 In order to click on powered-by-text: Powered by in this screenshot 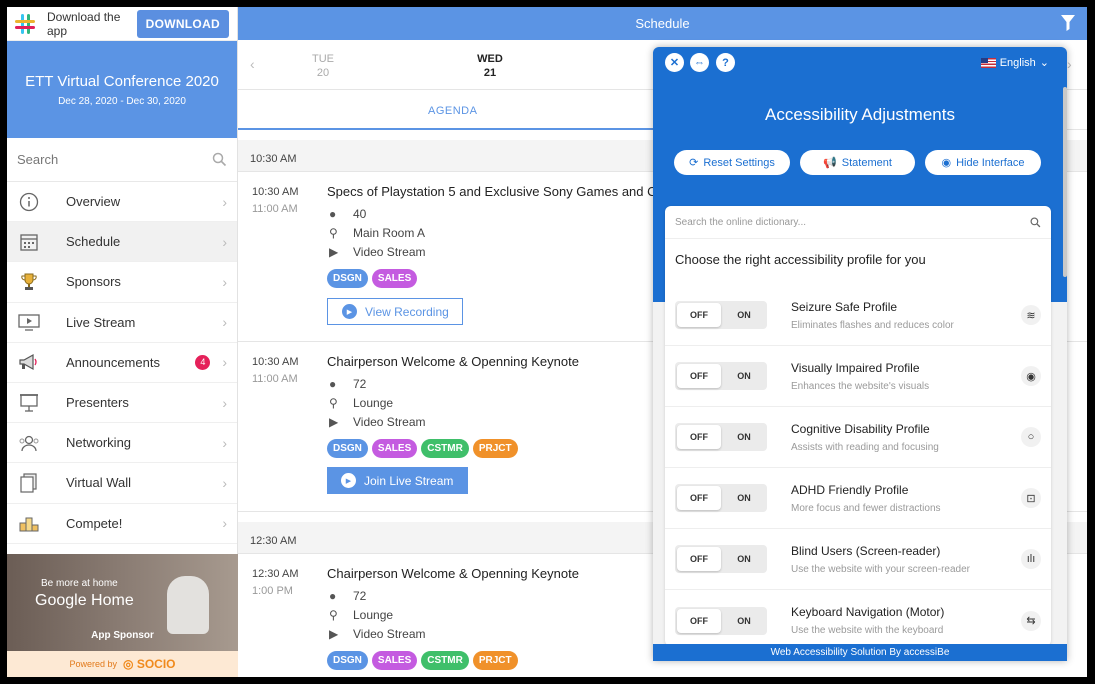, I will do `click(93, 664)`.